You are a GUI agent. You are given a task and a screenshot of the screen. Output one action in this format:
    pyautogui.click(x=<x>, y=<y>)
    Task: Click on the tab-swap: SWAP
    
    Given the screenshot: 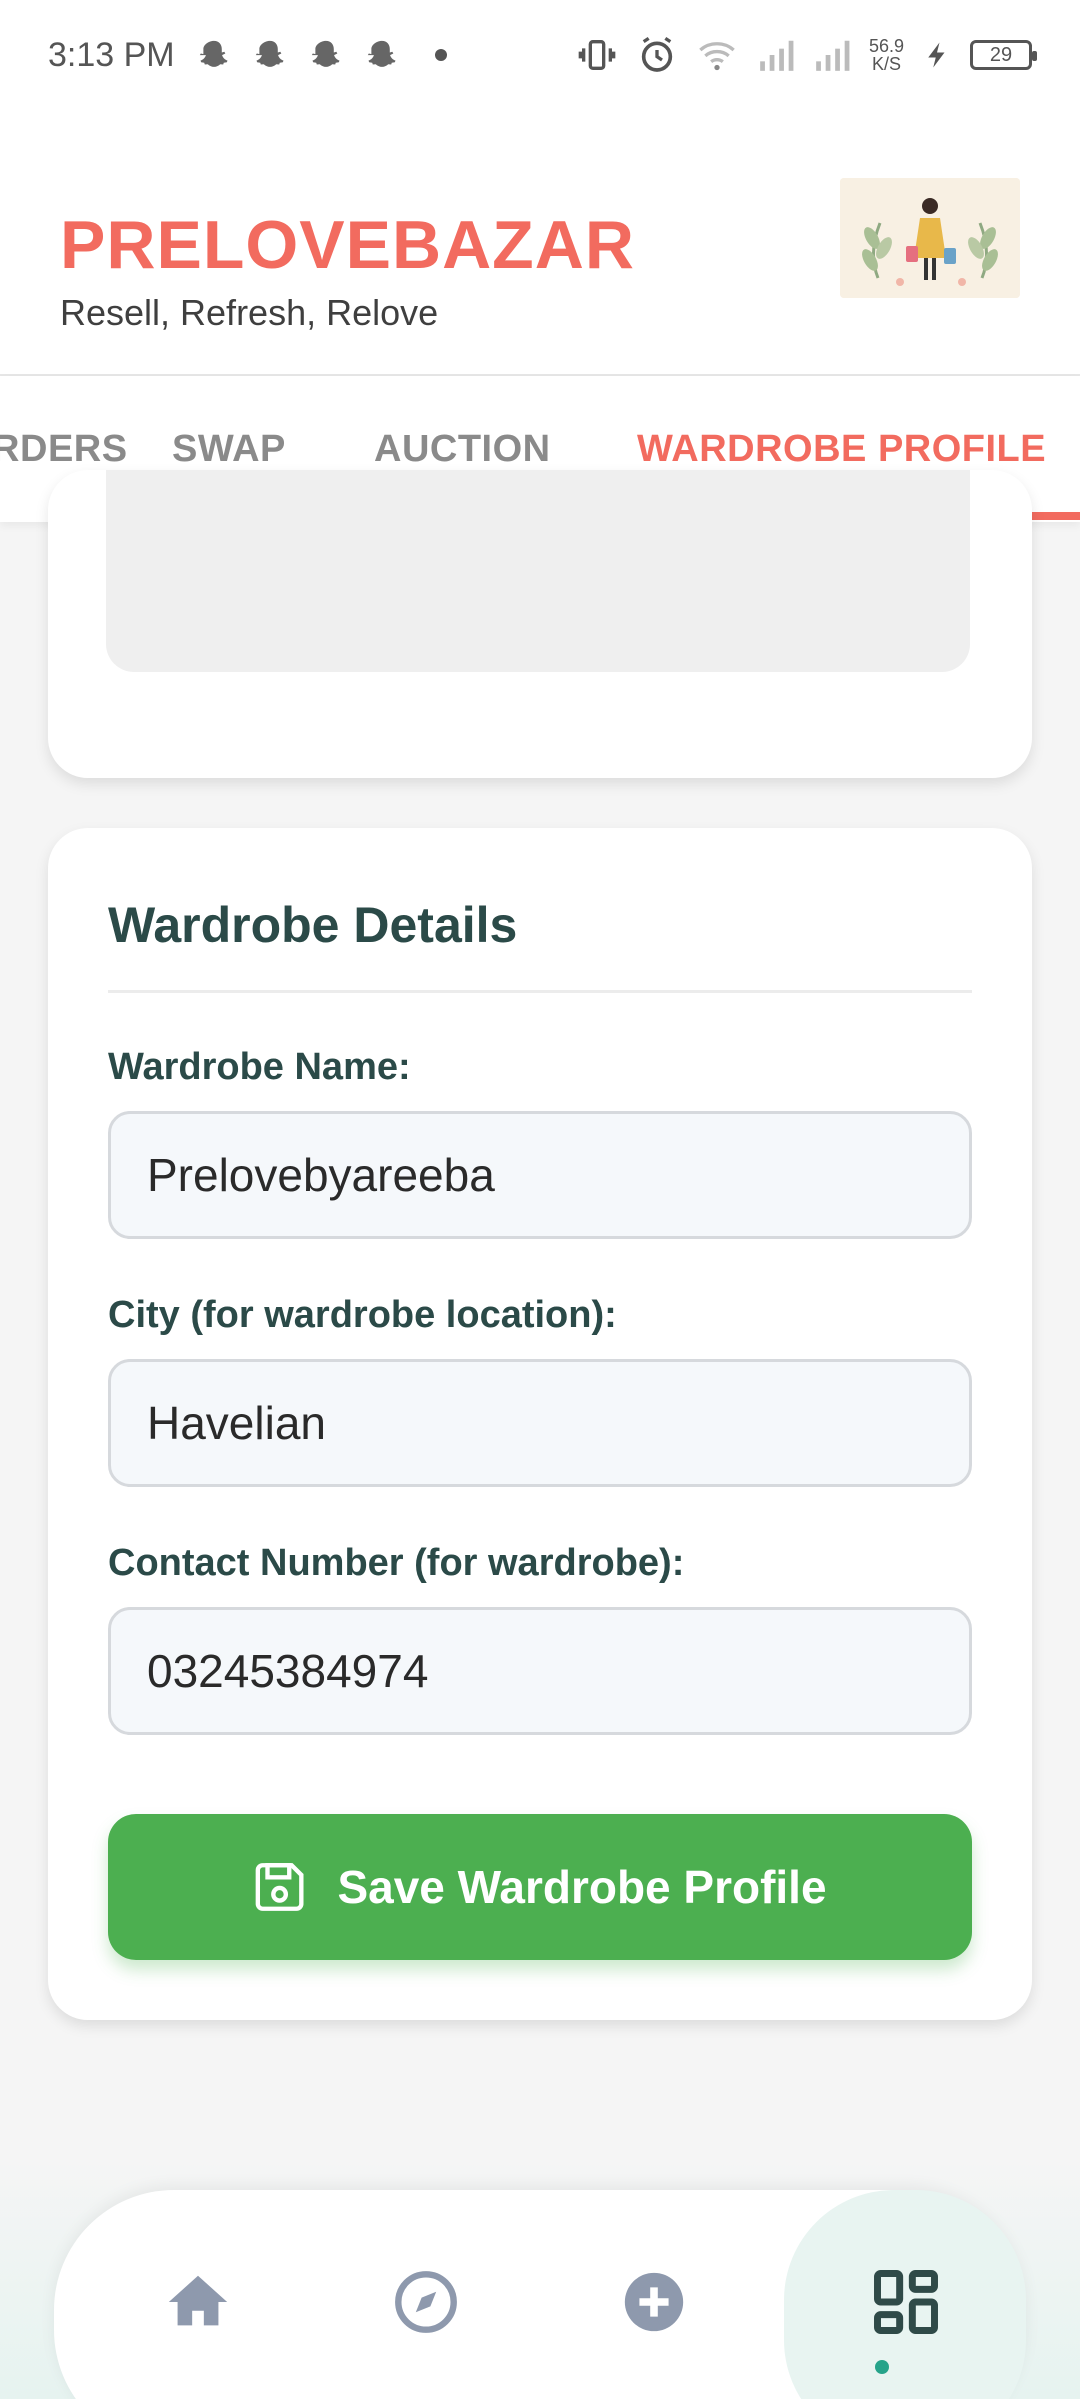 What is the action you would take?
    pyautogui.click(x=229, y=449)
    